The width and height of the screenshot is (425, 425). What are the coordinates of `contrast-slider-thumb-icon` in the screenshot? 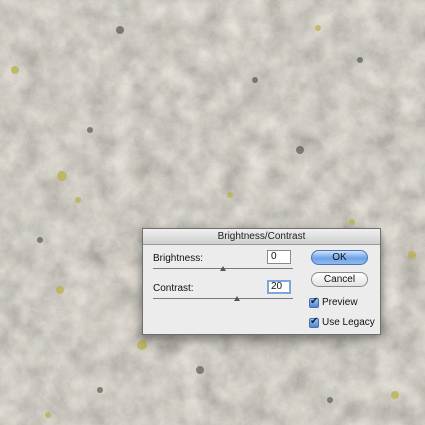 It's located at (237, 298).